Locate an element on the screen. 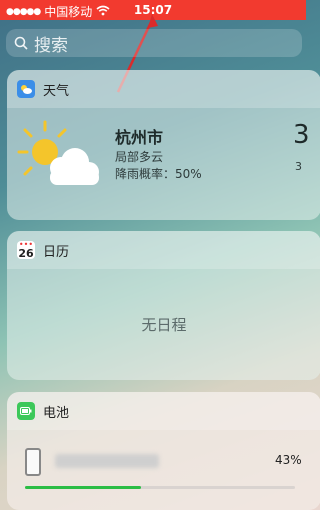  battery-level-fill is located at coordinates (83, 487).